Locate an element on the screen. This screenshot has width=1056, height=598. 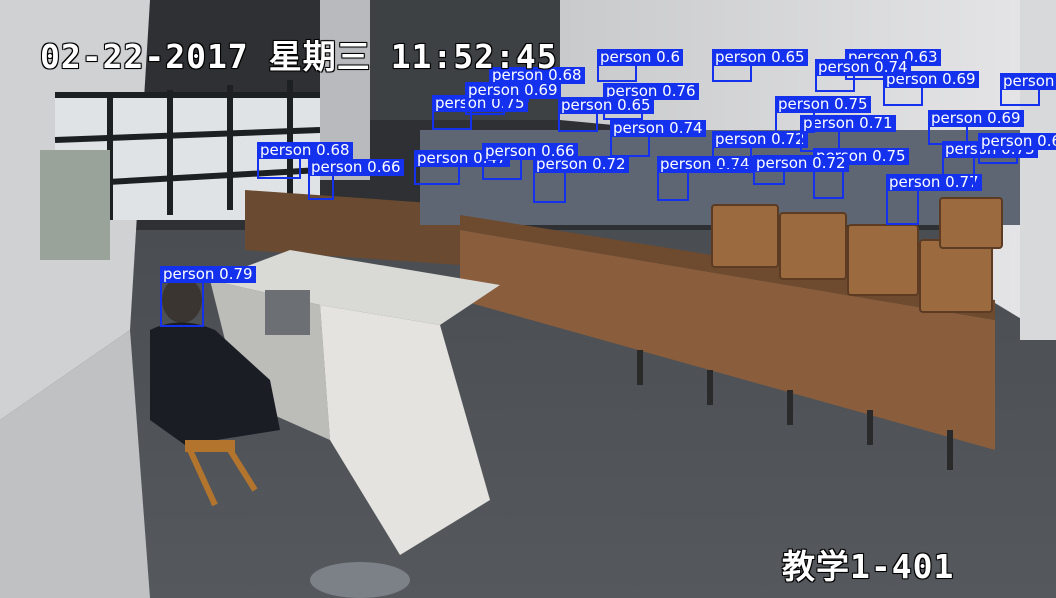
detection-box: person 0.79 is located at coordinates (208, 296).